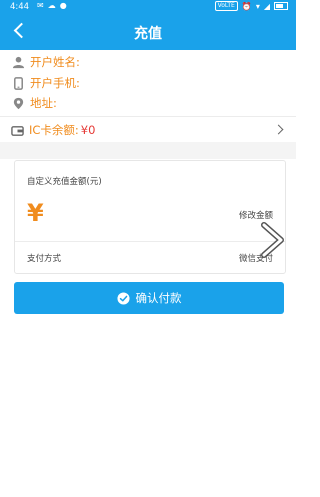  I want to click on message-icon: ●, so click(63, 5).